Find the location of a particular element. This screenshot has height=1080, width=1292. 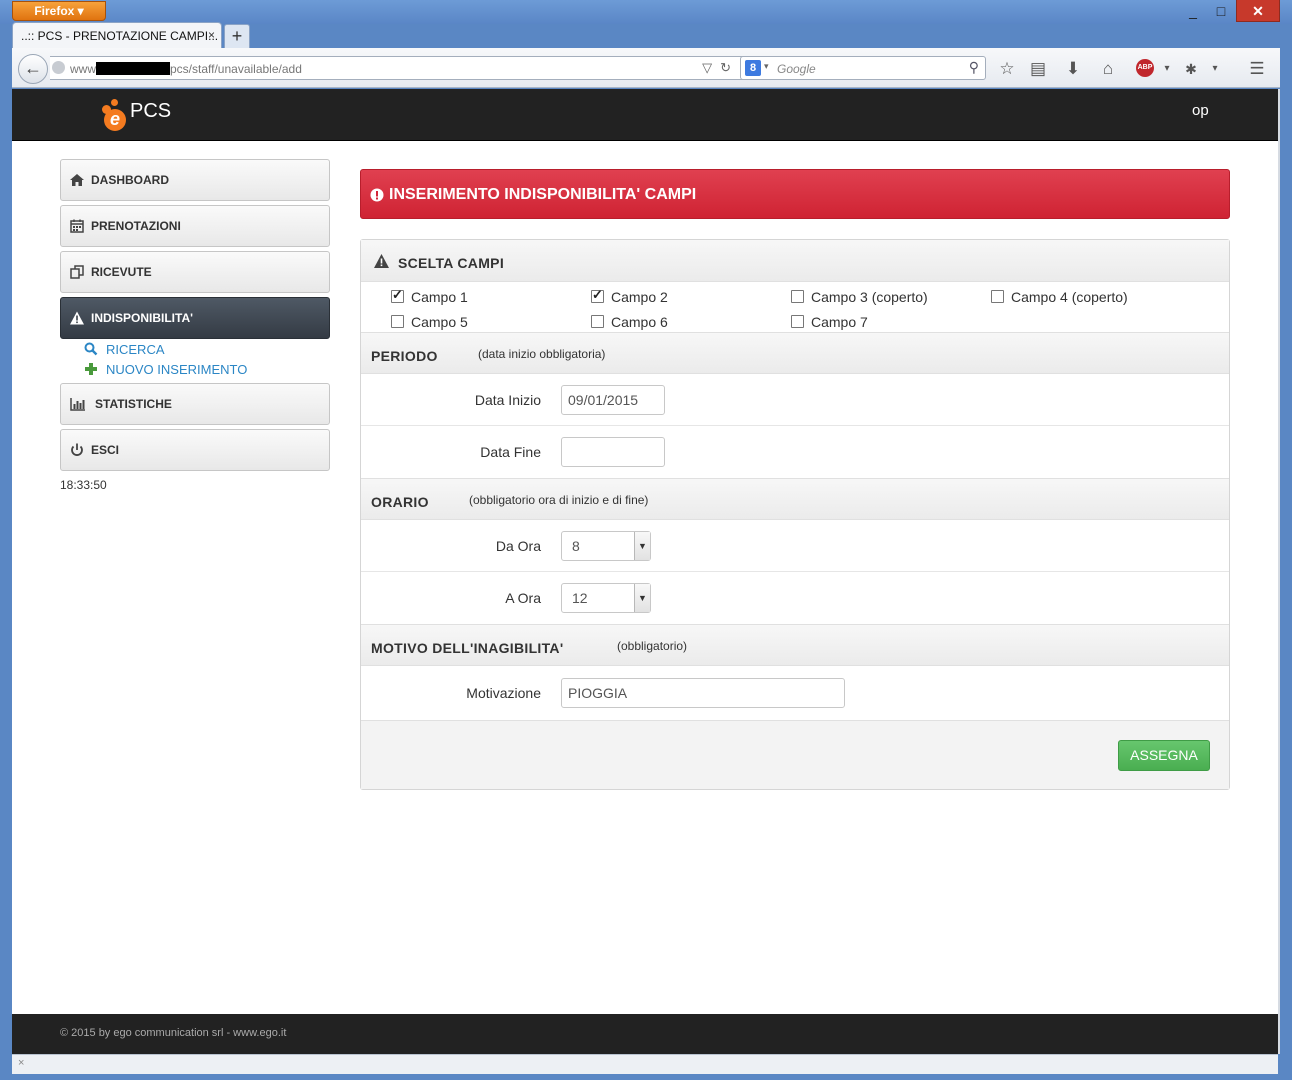

search-icon: ⚲ is located at coordinates (974, 67).